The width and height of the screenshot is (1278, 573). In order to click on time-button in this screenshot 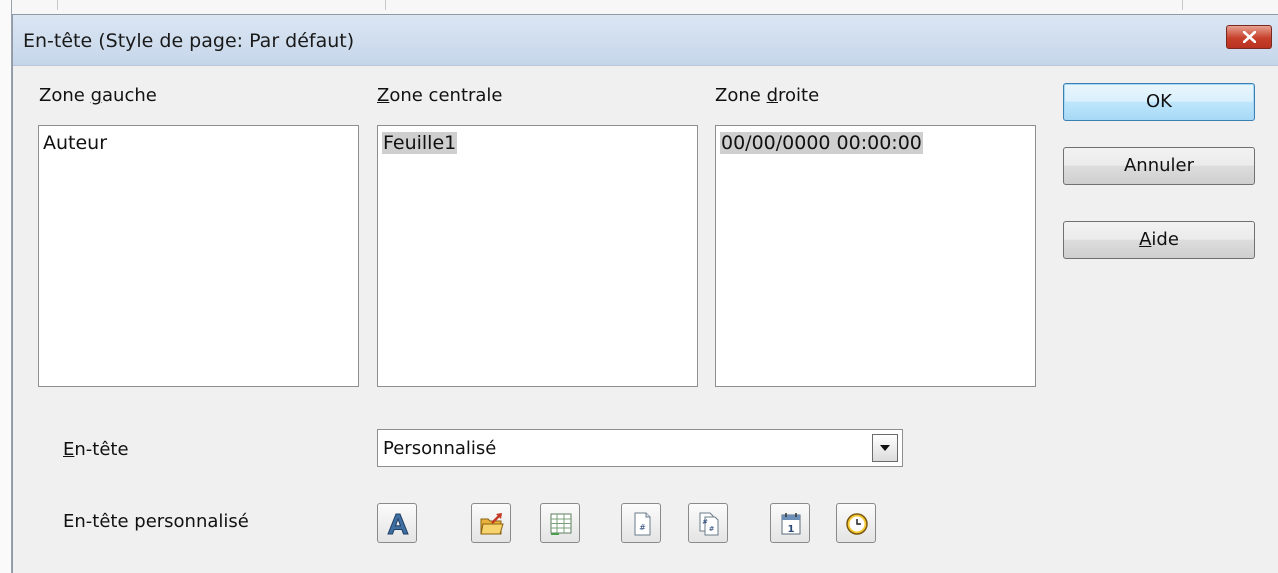, I will do `click(856, 523)`.